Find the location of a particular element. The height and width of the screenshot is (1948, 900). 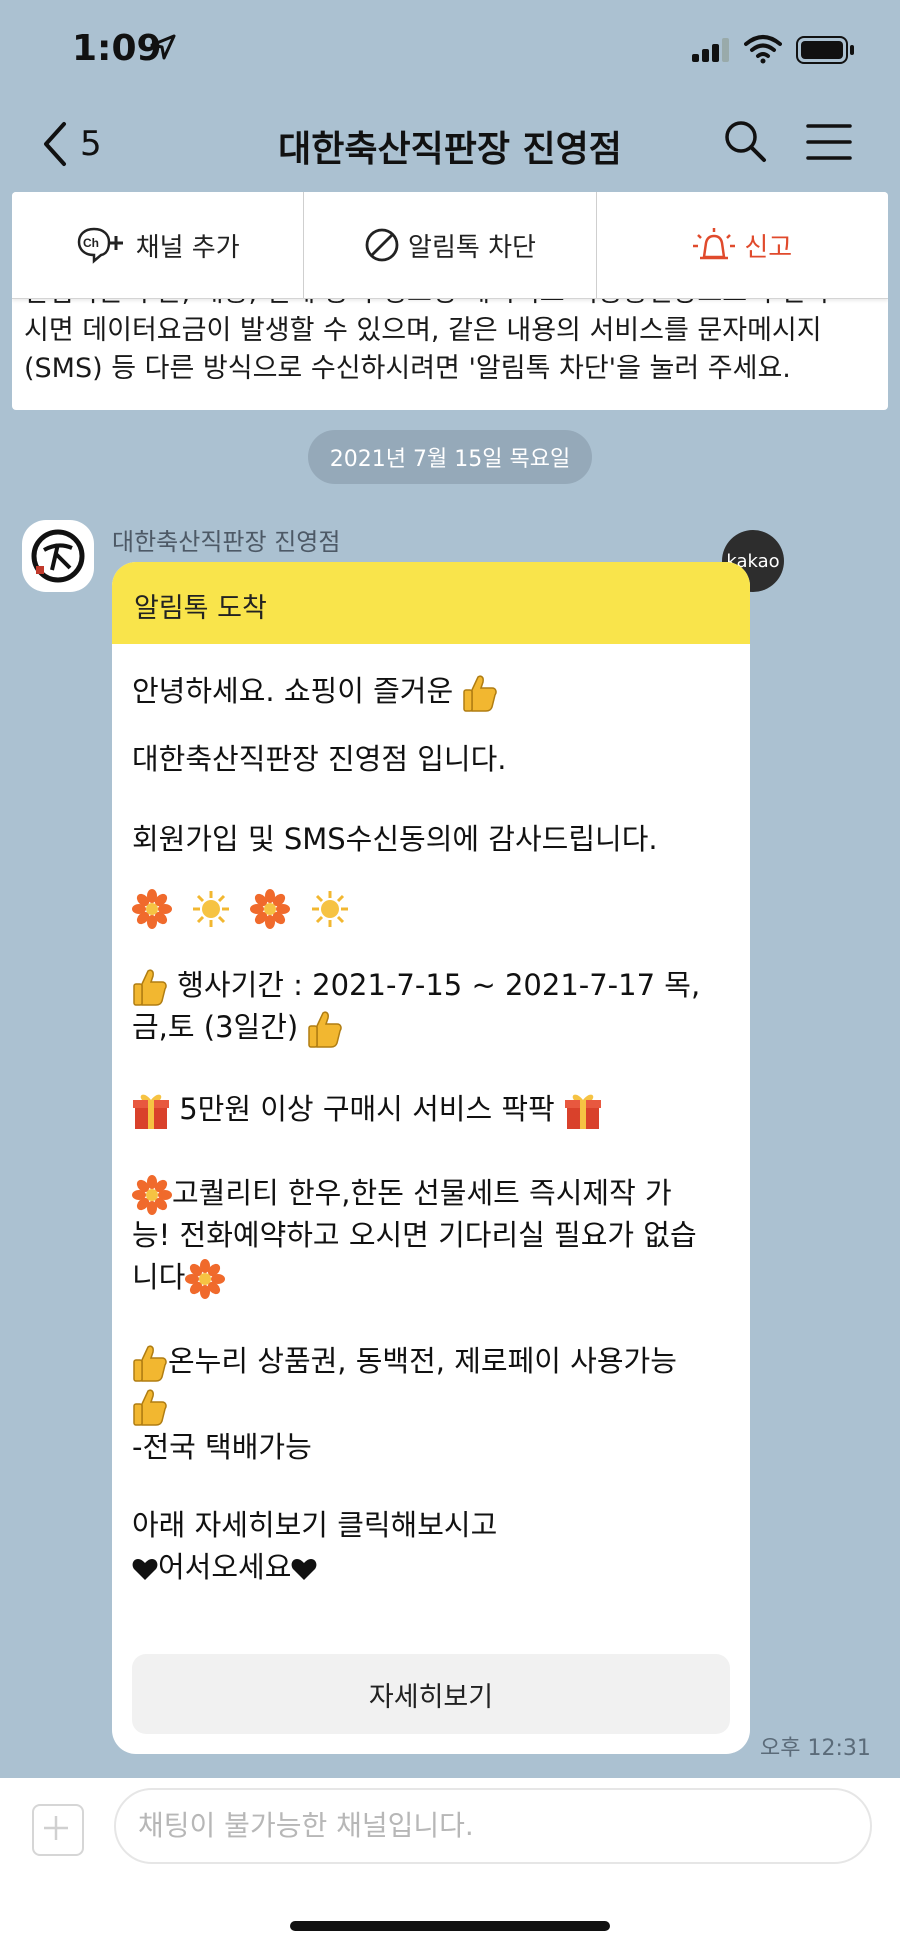

report-button: 신고 is located at coordinates (742, 245).